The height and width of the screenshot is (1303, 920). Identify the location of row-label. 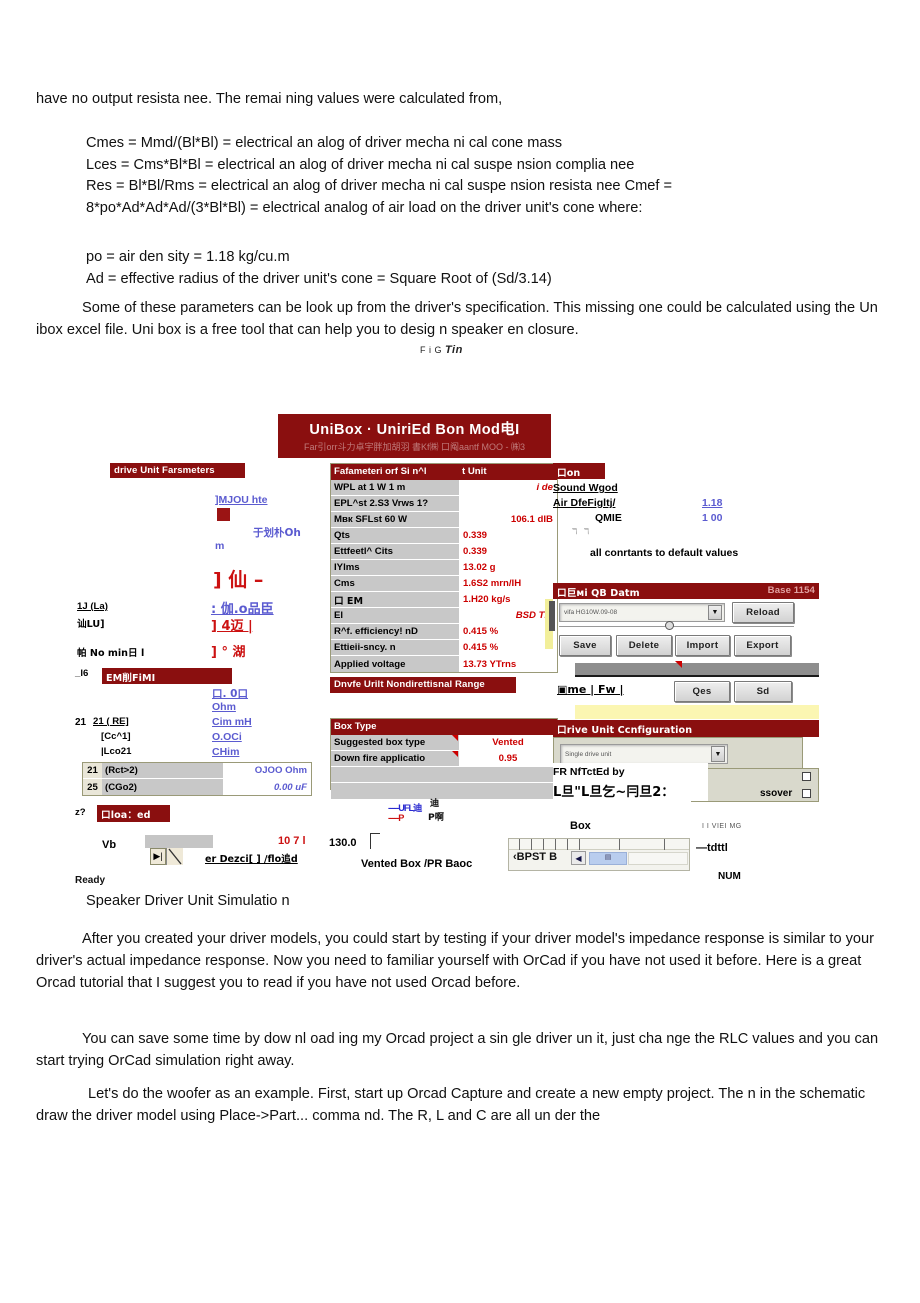
(444, 791).